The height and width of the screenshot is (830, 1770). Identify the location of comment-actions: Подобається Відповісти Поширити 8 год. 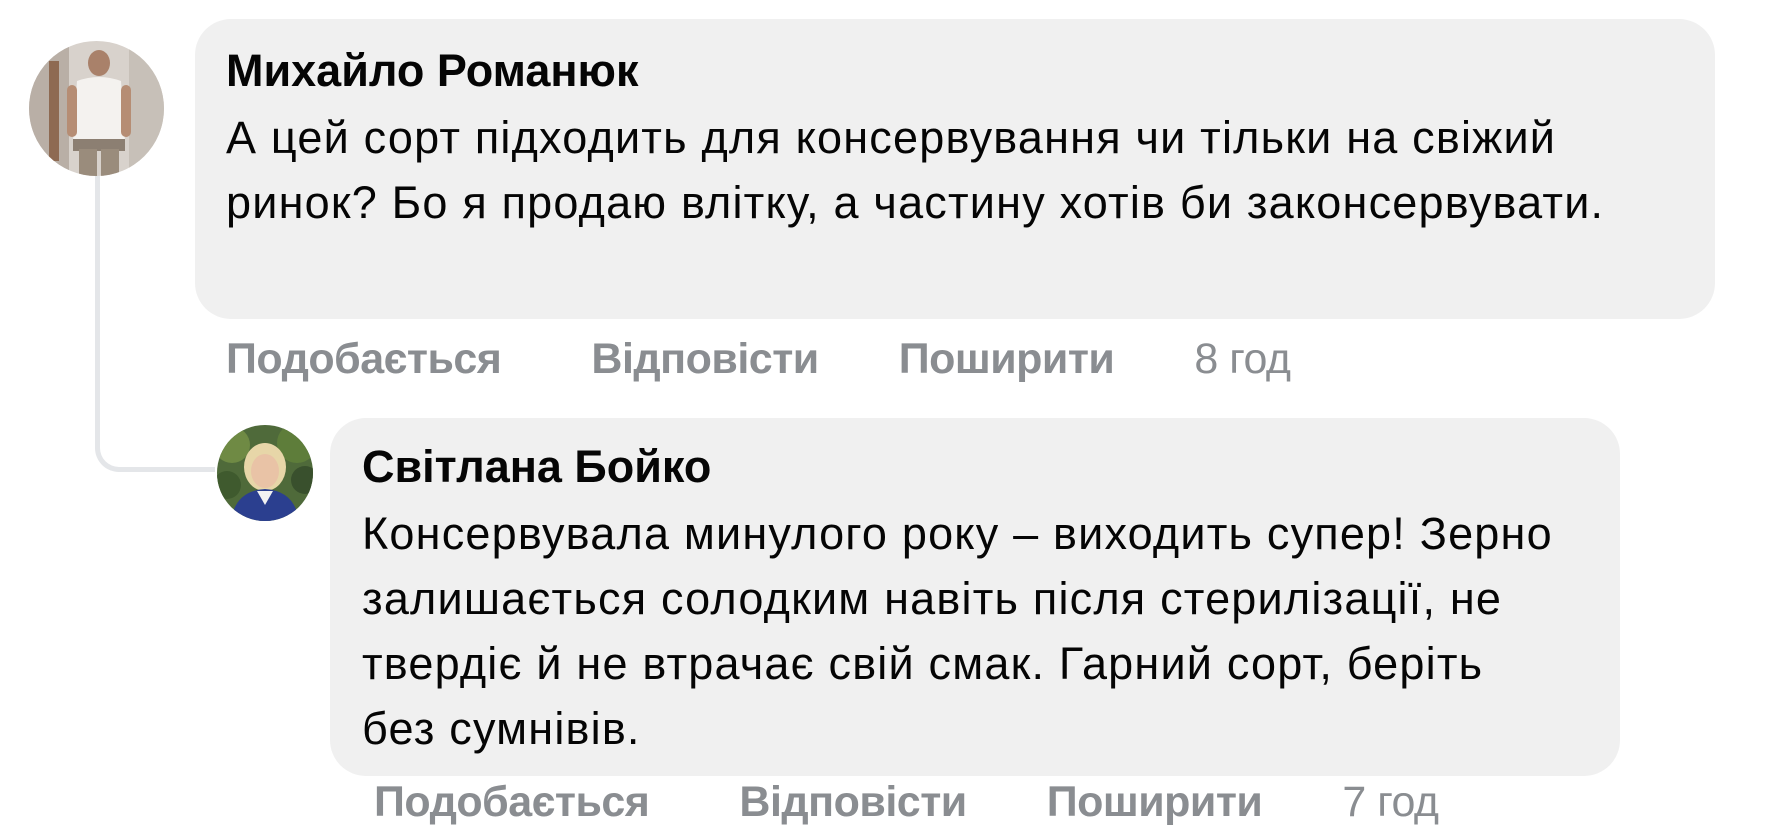
(758, 359).